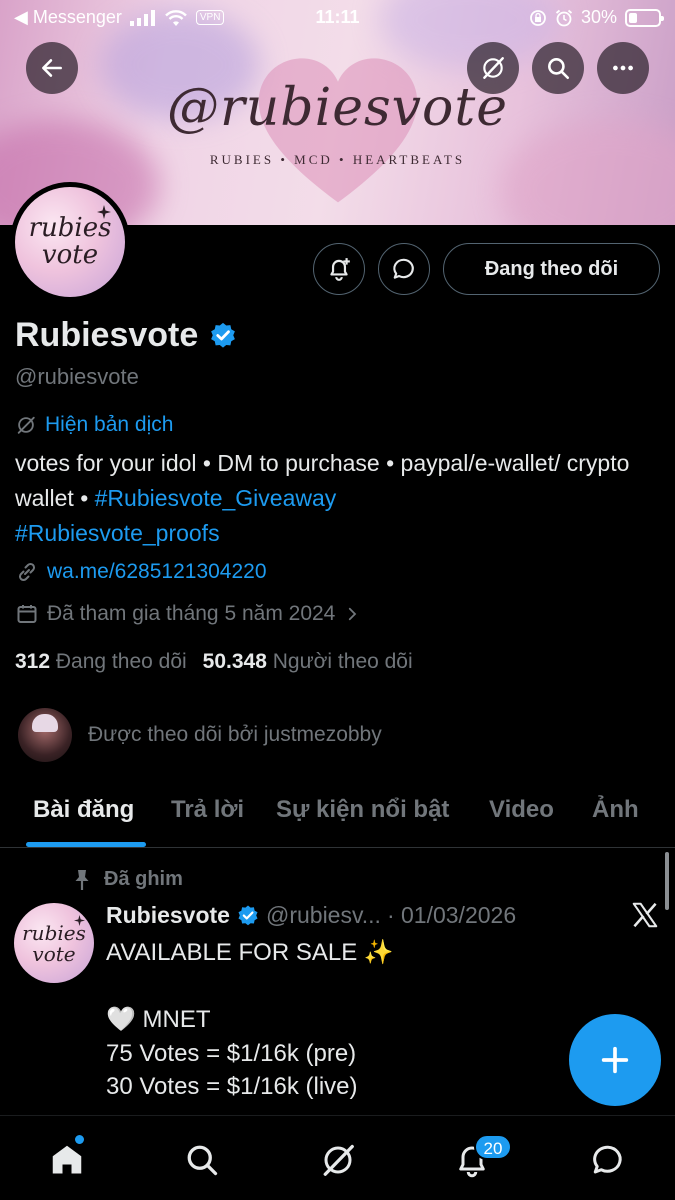  I want to click on chevron-right-icon, so click(353, 614).